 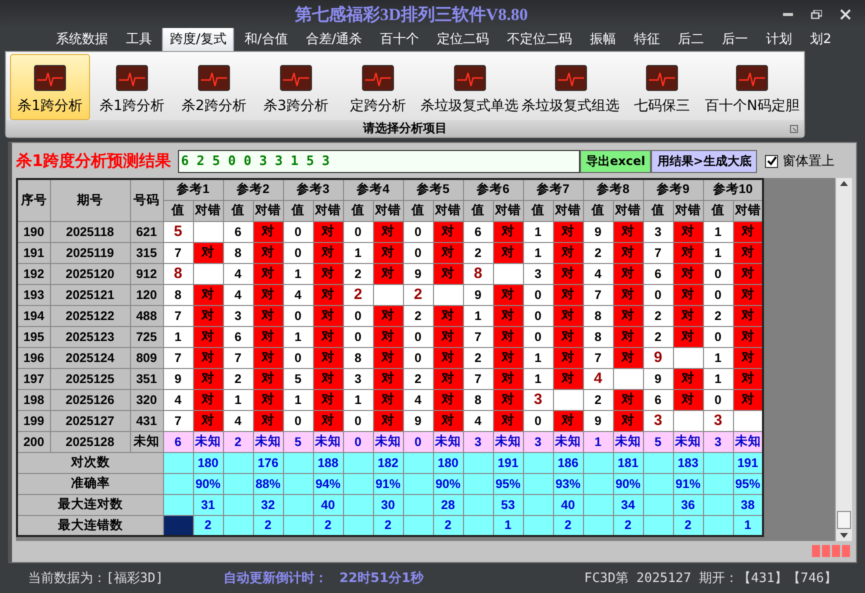 I want to click on result-field: 6 2 5 0 0 3 3 1 5 3, so click(x=379, y=161).